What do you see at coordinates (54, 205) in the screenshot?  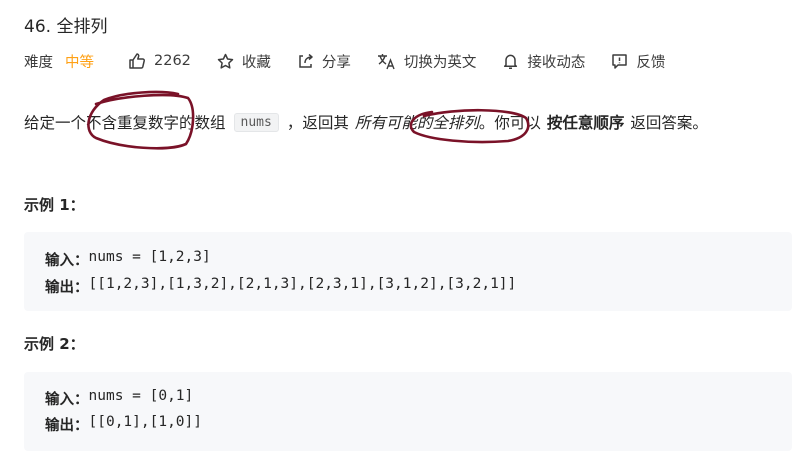 I see `example-1-title: 示例 1：` at bounding box center [54, 205].